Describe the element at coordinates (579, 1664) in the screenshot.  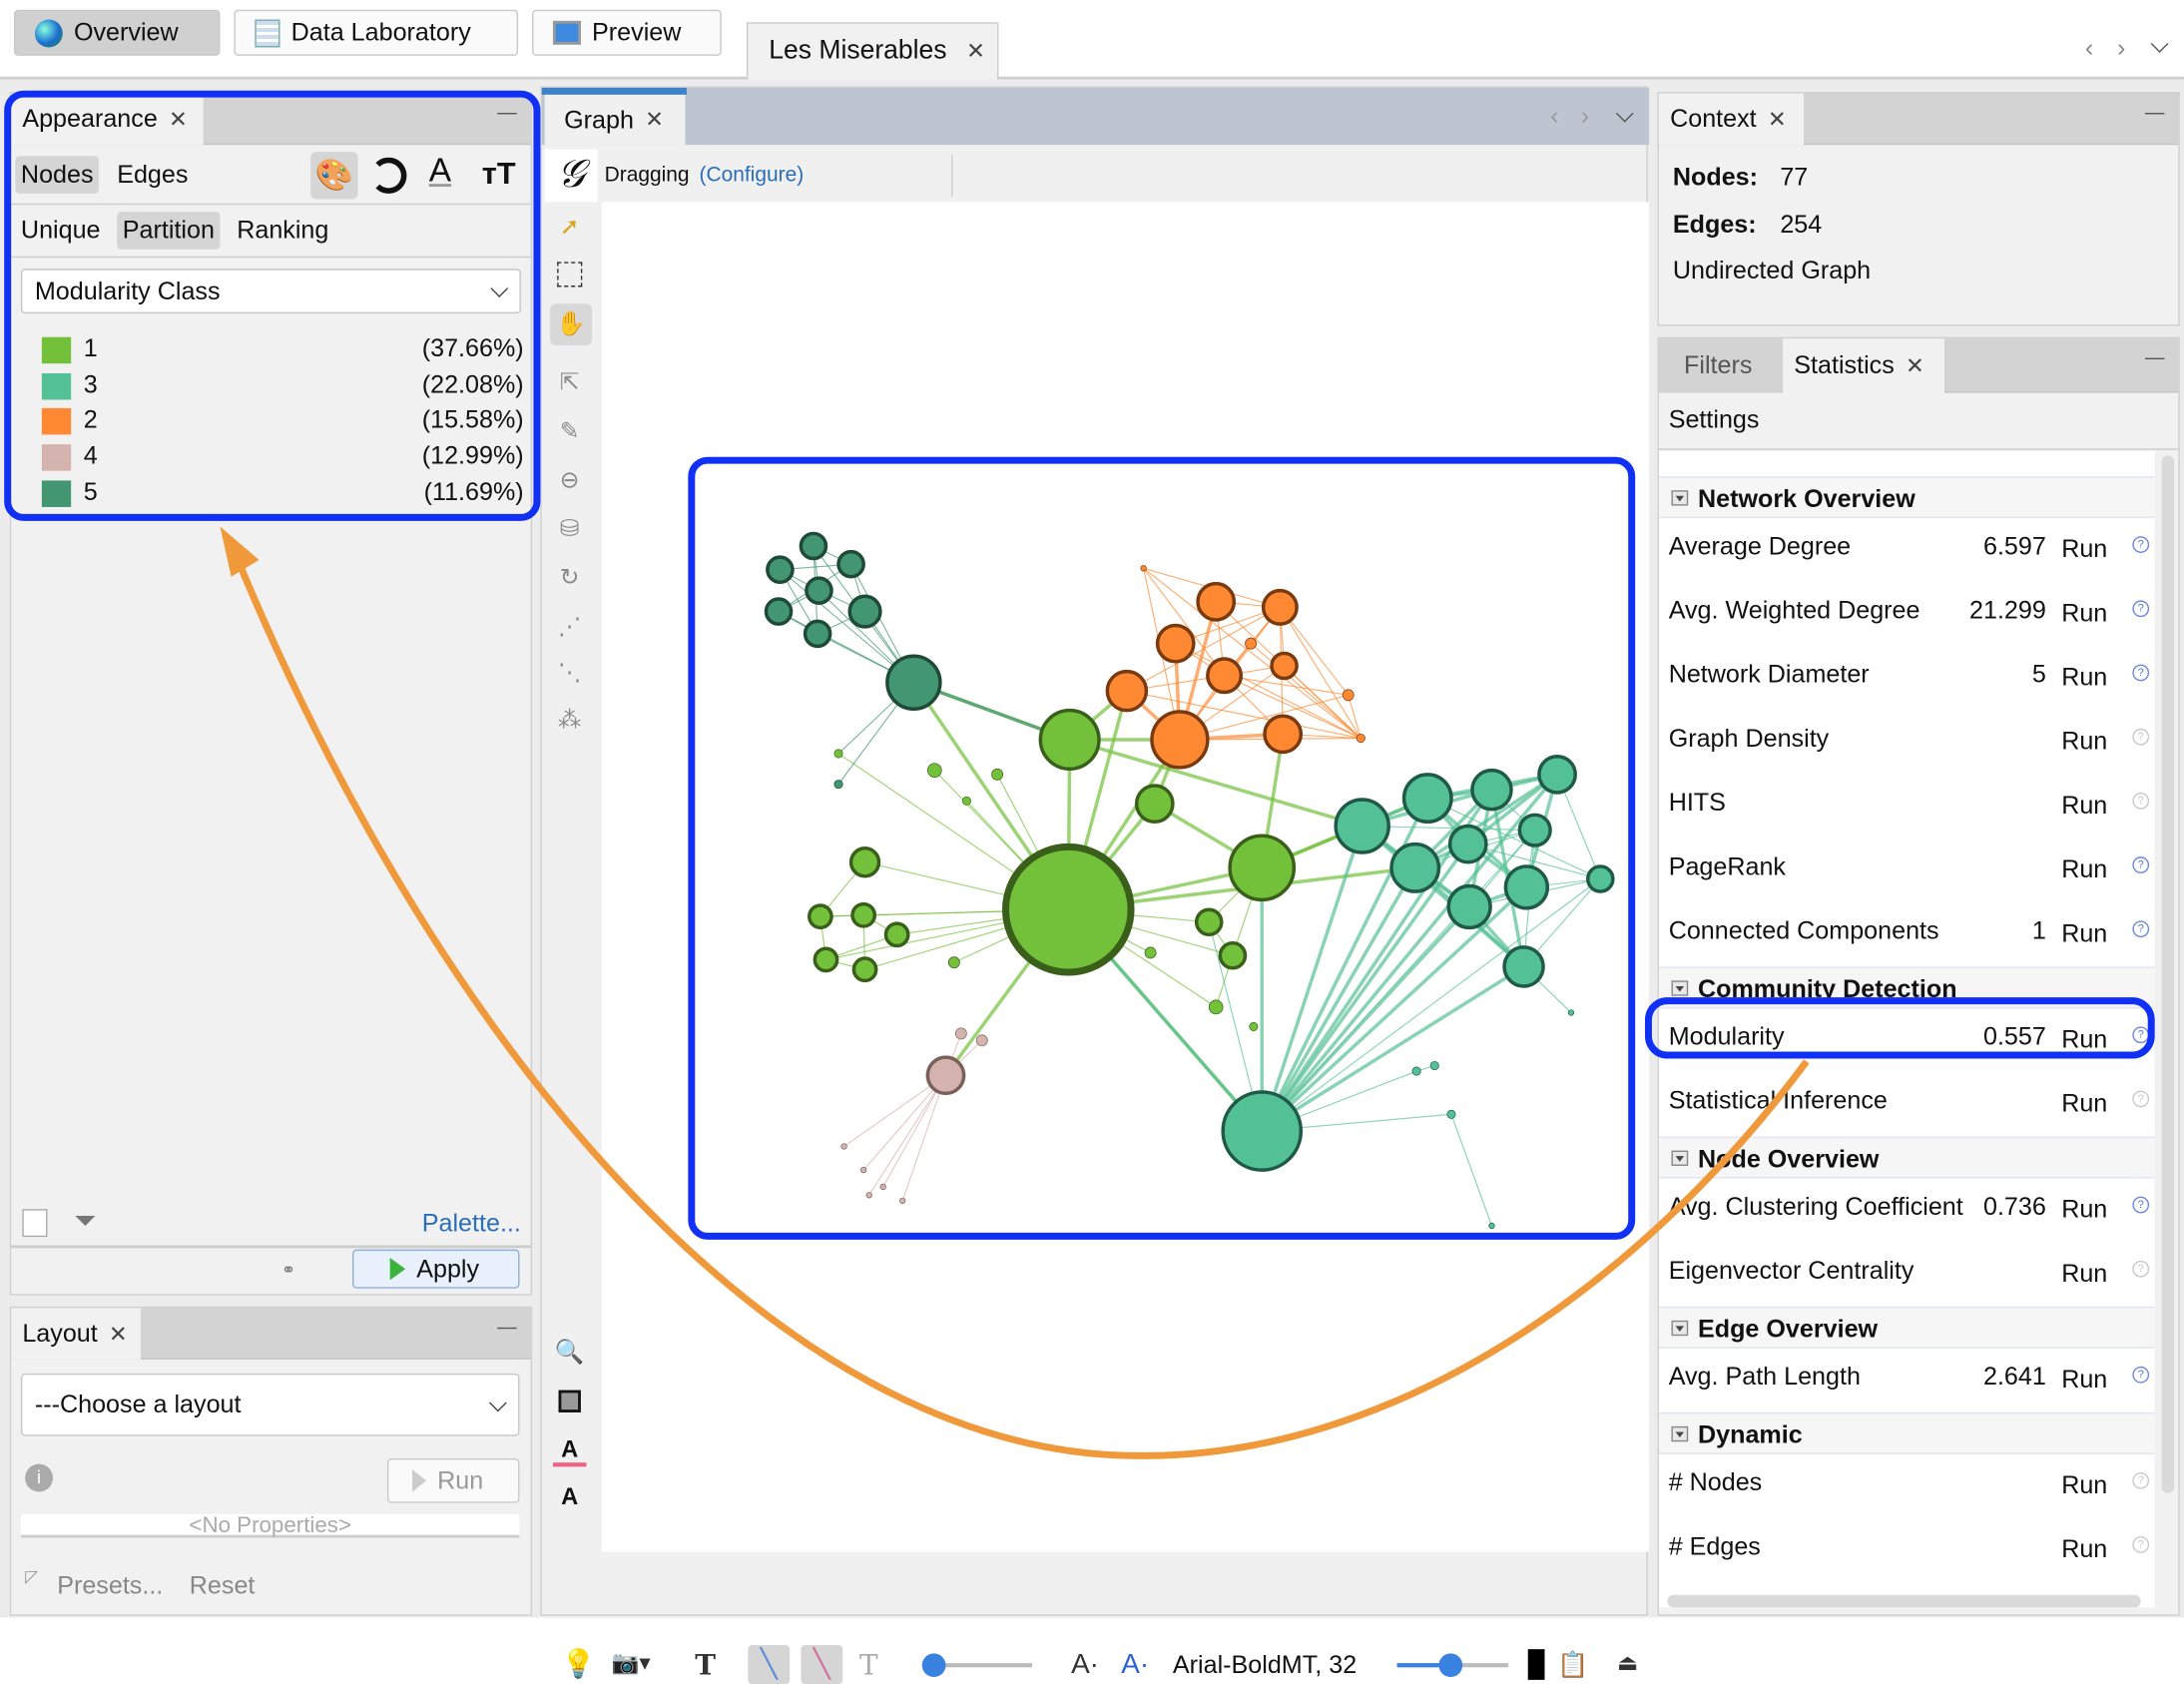
I see `light-bulb-icon: 💡` at that location.